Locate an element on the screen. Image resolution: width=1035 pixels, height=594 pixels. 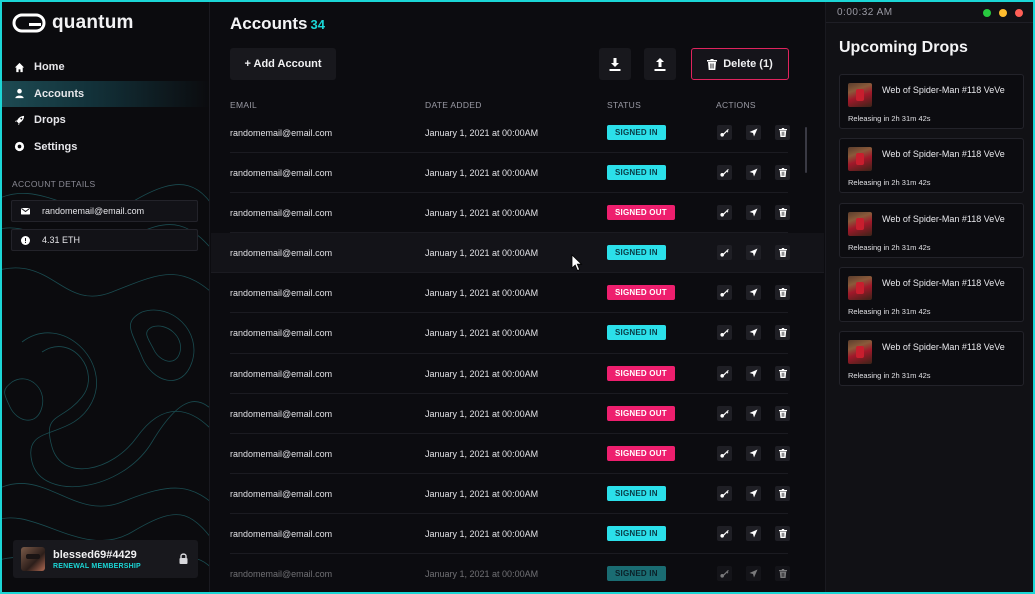
sidebar-nav: Home Accounts Drops Settings is located at coordinates (105, 107).